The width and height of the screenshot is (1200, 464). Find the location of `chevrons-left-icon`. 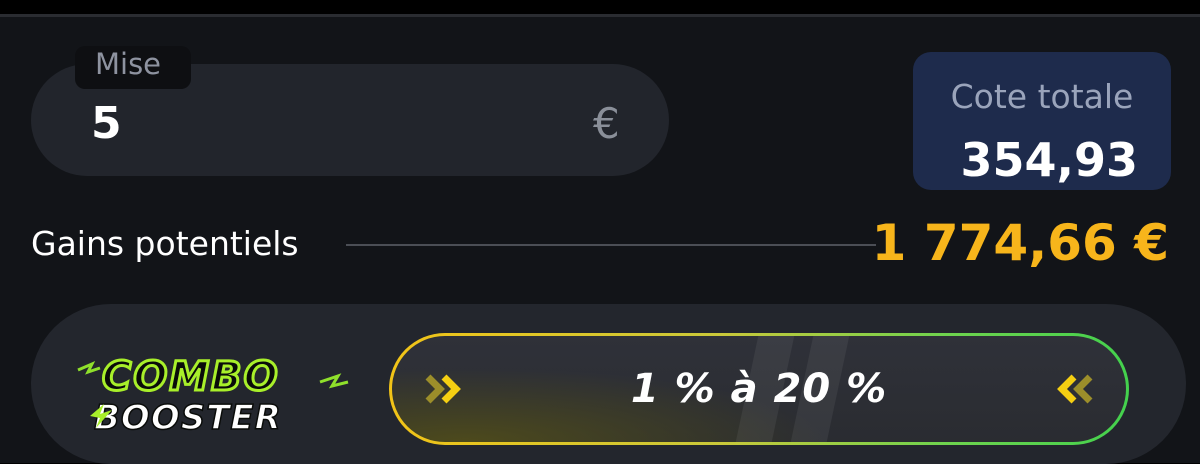

chevrons-left-icon is located at coordinates (1075, 389).